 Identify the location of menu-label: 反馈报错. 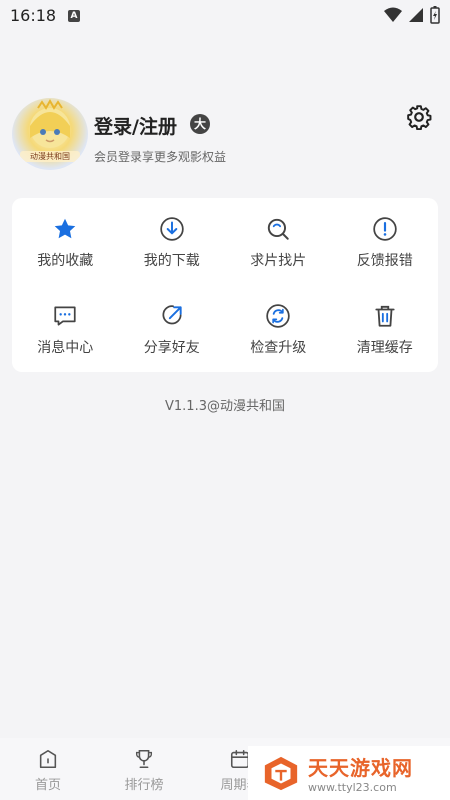
(384, 261).